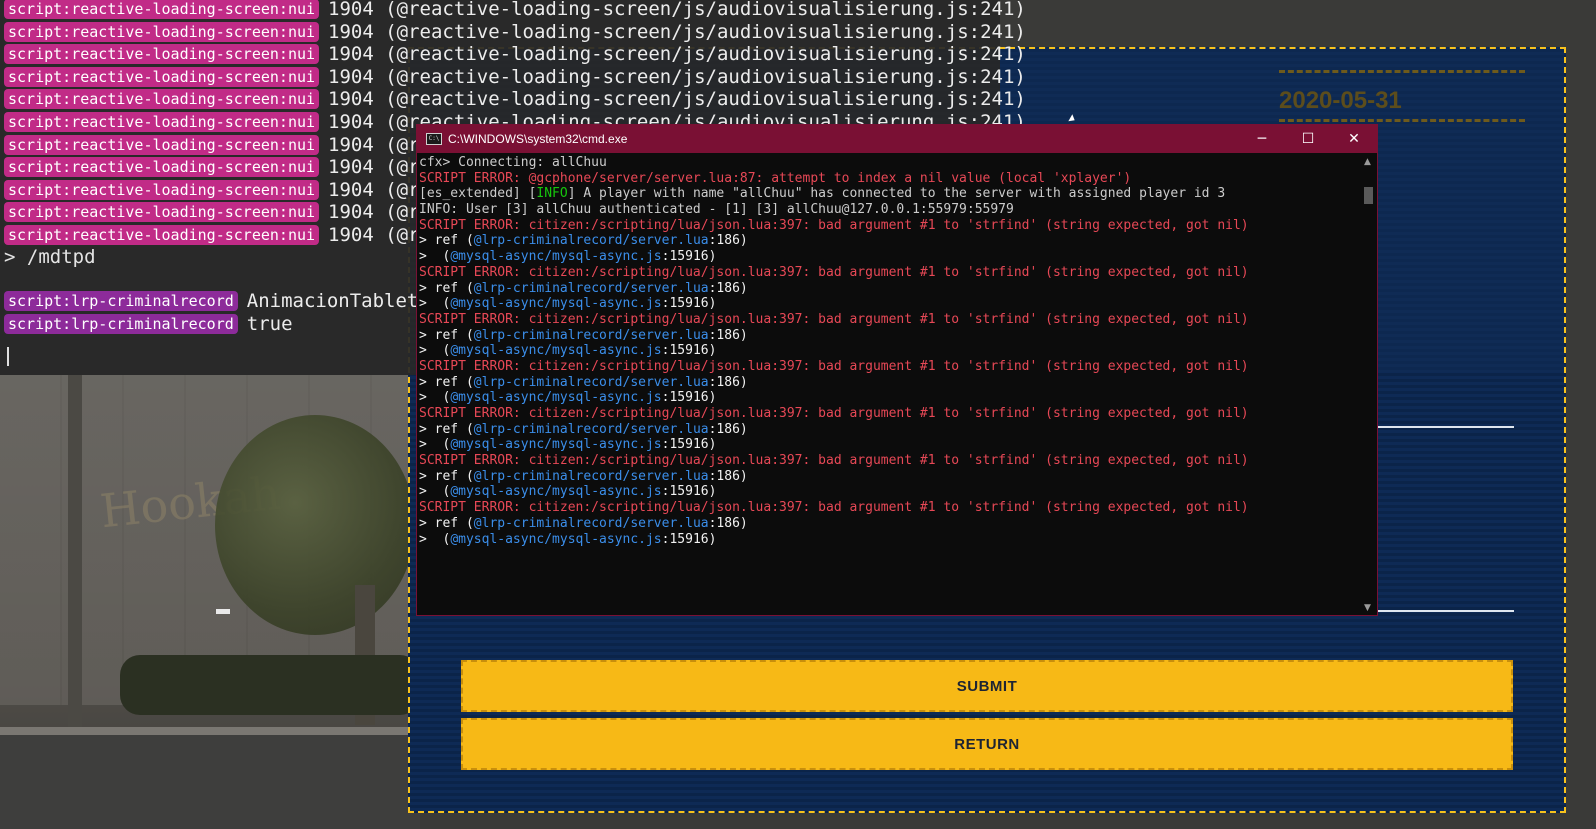  I want to click on console-command-echo: > /mdtpd, so click(50, 257).